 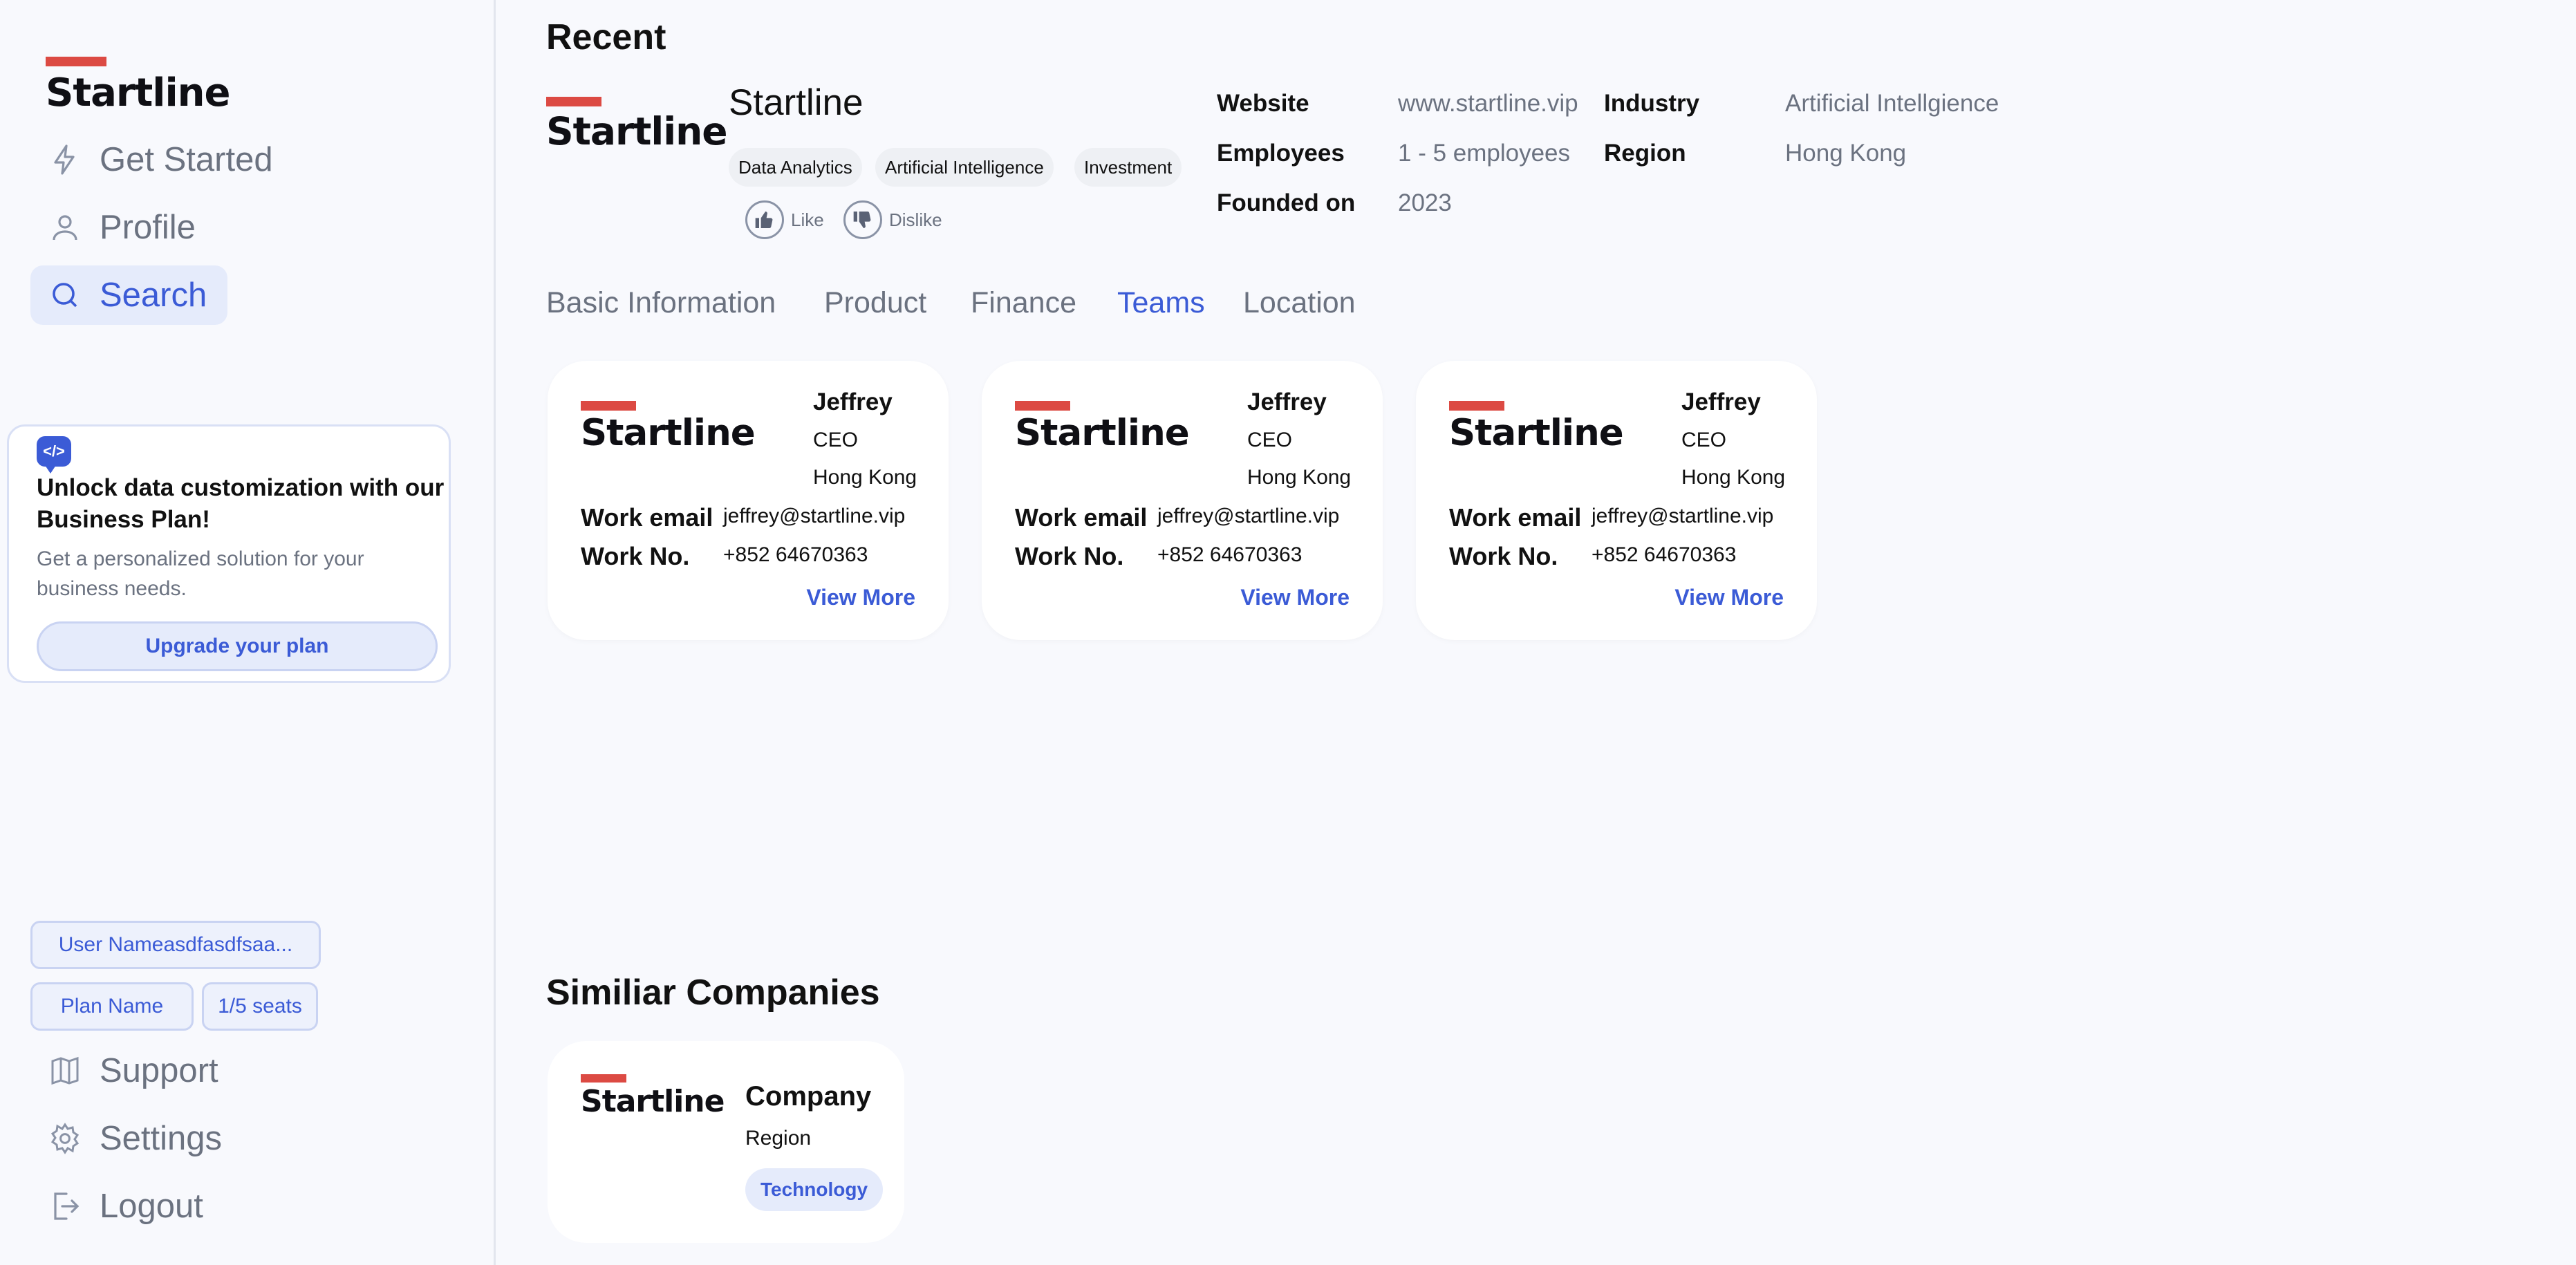 What do you see at coordinates (65, 1138) in the screenshot?
I see `gear-icon` at bounding box center [65, 1138].